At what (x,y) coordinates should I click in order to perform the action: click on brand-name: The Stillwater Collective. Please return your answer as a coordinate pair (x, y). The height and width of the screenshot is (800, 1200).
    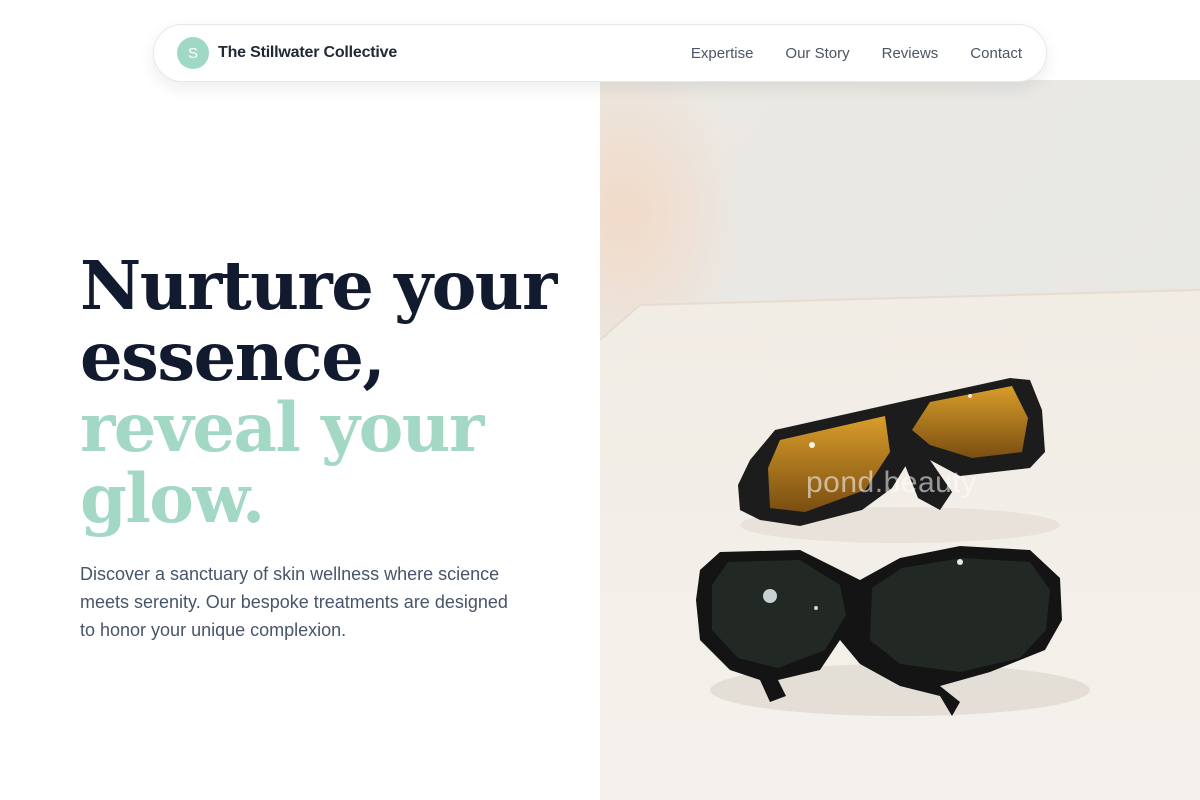
    Looking at the image, I should click on (307, 53).